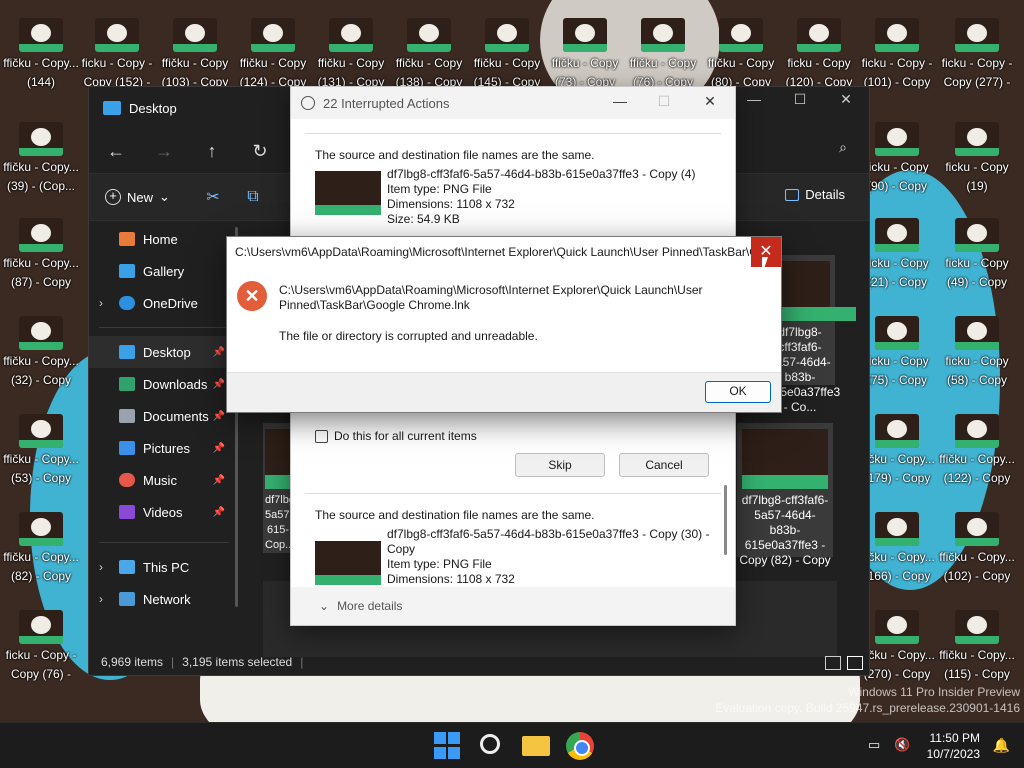  What do you see at coordinates (977, 361) in the screenshot?
I see `desktop-icon: ficku - Copy (58) - Copy` at bounding box center [977, 361].